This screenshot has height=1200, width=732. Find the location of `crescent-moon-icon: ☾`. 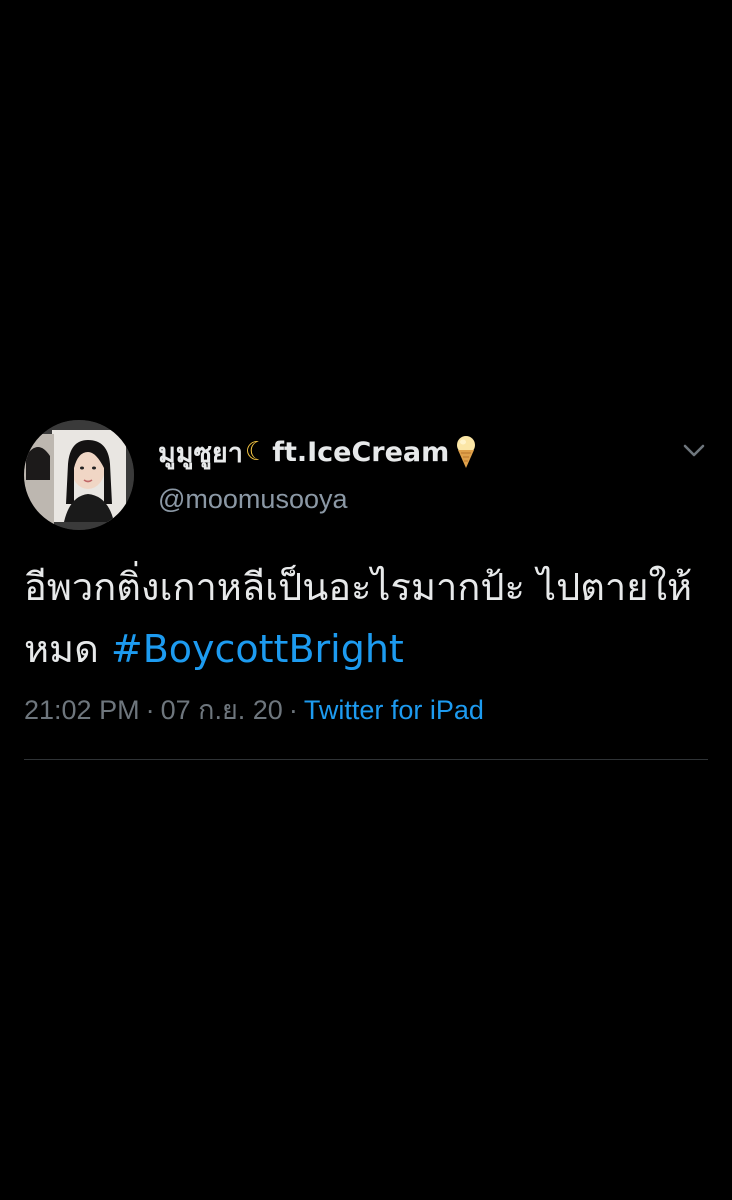

crescent-moon-icon: ☾ is located at coordinates (256, 452).